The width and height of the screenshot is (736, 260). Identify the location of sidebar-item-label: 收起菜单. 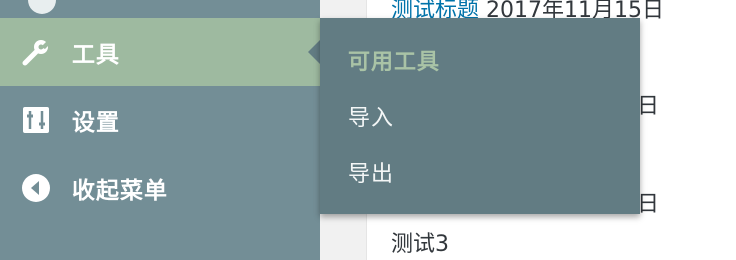
(120, 191).